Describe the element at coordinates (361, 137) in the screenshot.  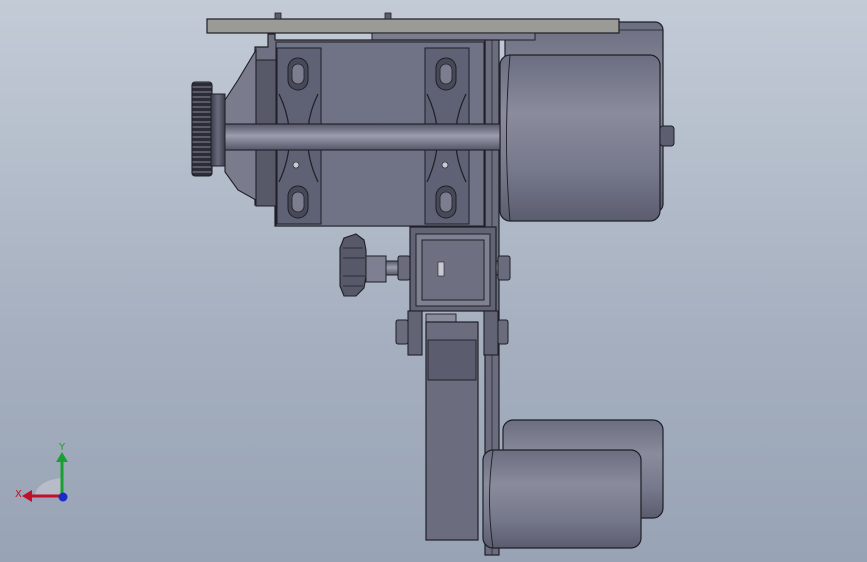
I see `shaft` at that location.